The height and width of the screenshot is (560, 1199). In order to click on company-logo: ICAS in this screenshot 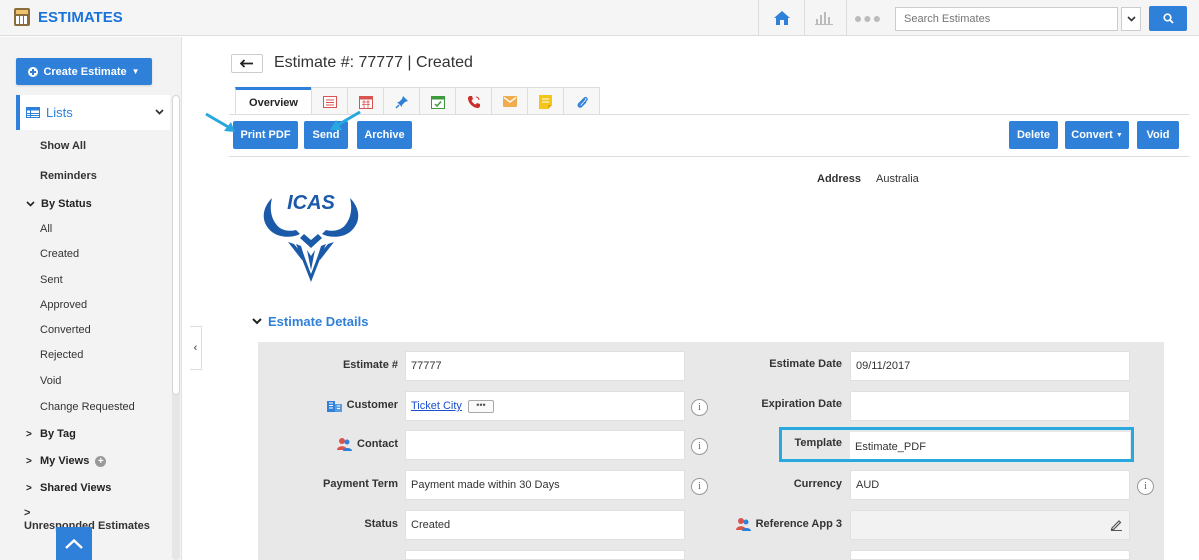, I will do `click(311, 237)`.